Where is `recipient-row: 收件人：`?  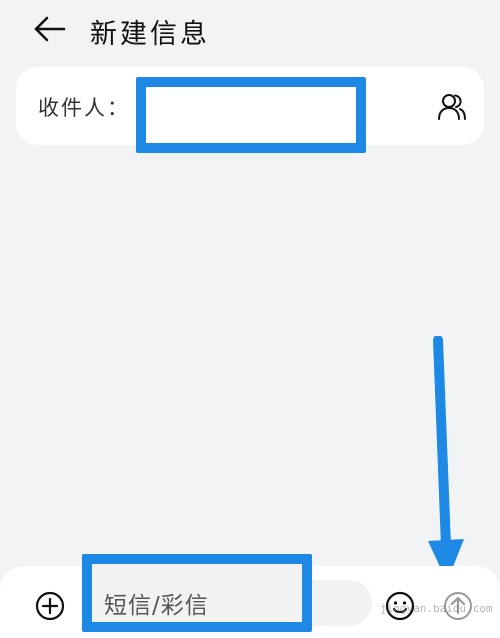
recipient-row: 收件人： is located at coordinates (250, 110).